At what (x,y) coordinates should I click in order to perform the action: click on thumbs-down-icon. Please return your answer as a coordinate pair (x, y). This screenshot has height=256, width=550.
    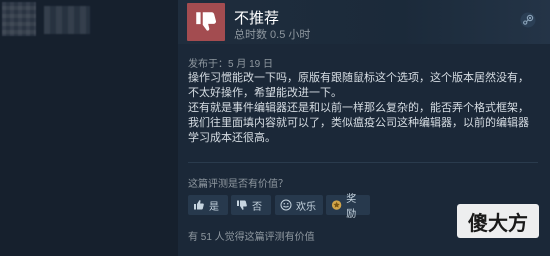
    Looking at the image, I should click on (206, 22).